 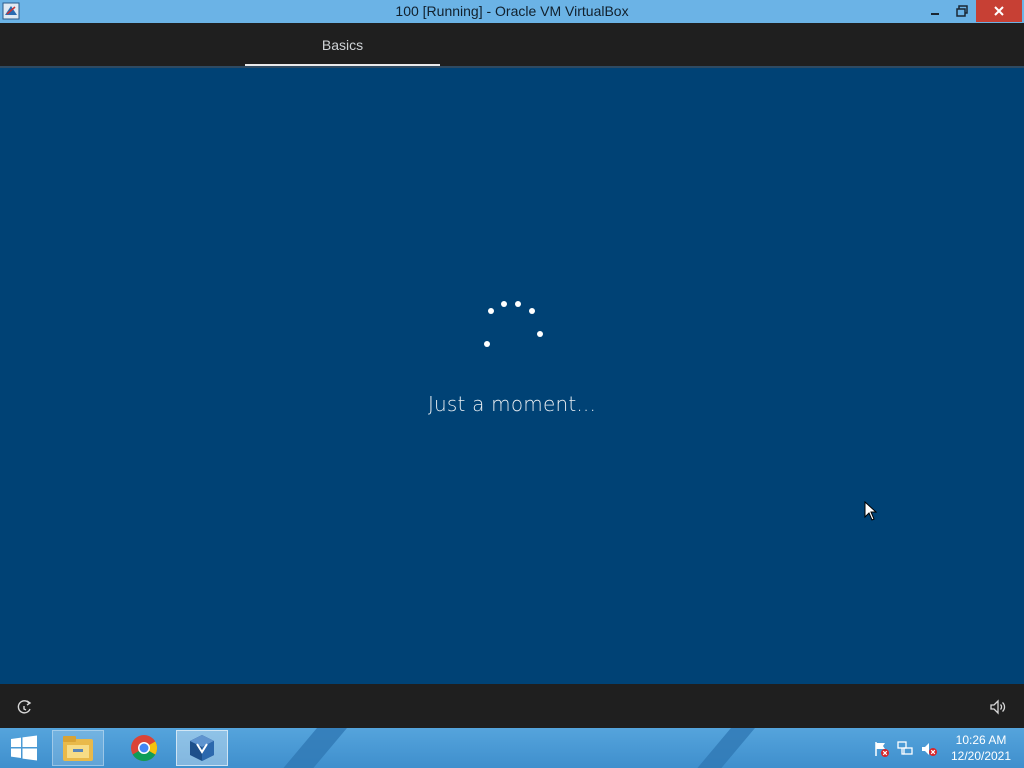 I want to click on ease-of-access-icon, so click(x=24, y=707).